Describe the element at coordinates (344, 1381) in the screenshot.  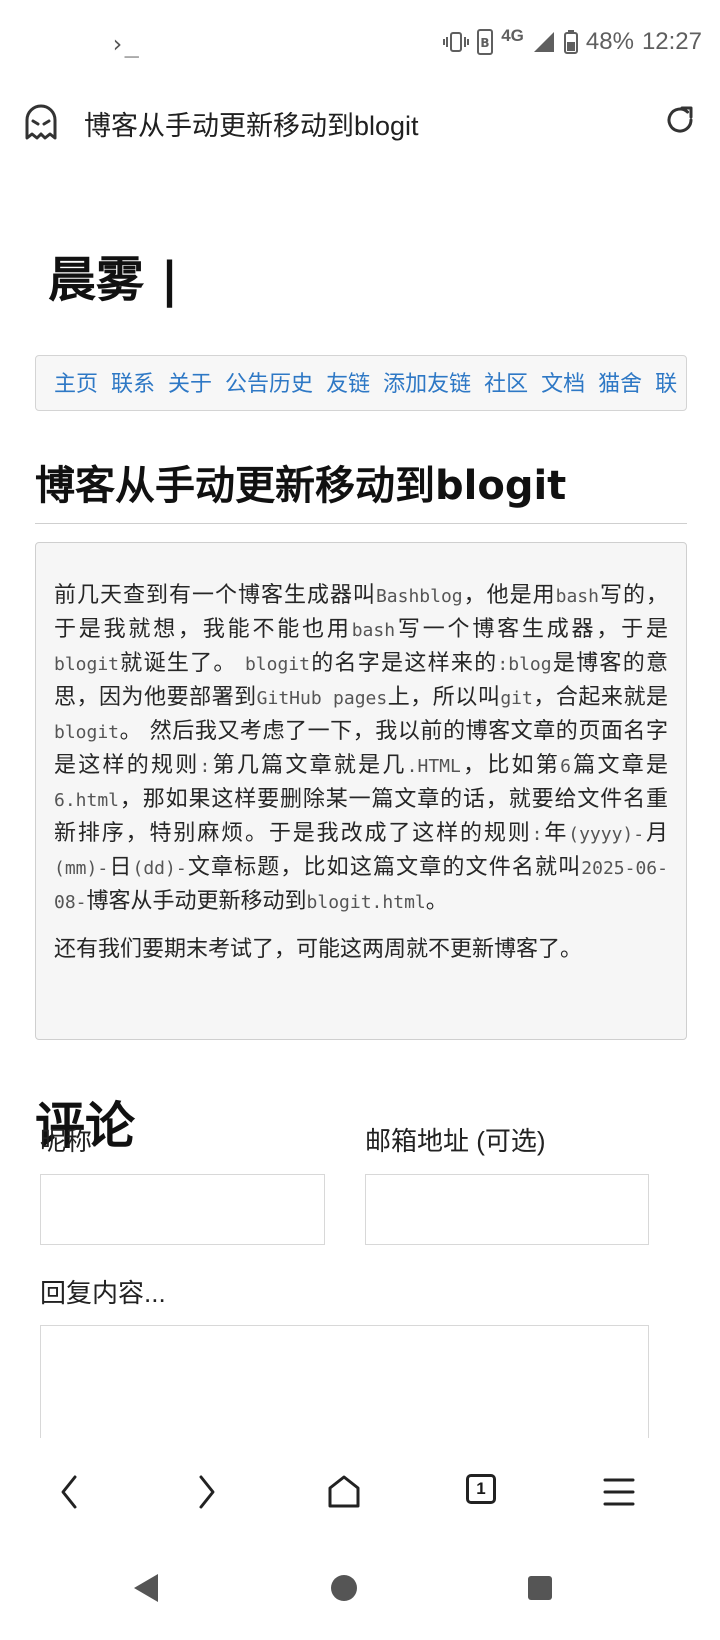
I see `reply-textarea` at that location.